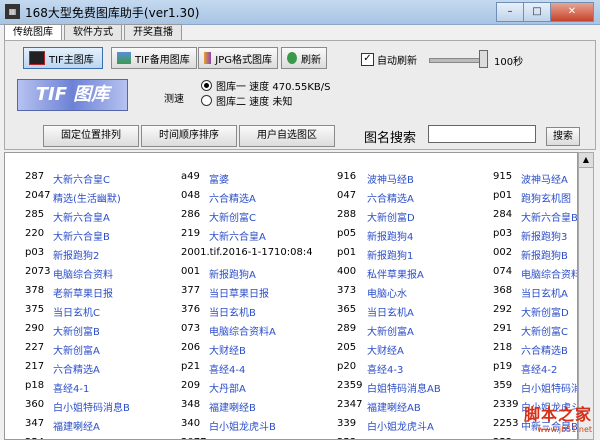 The image size is (600, 440). Describe the element at coordinates (544, 349) in the screenshot. I see `list-item-link: 六合精选B` at that location.